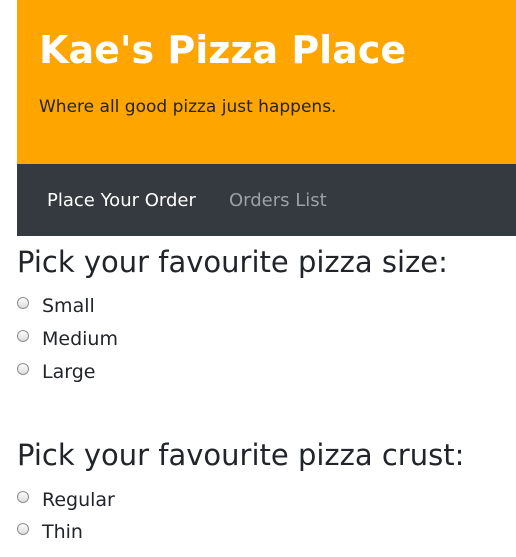 This screenshot has height=557, width=516. I want to click on crust-thin-radio, so click(23, 529).